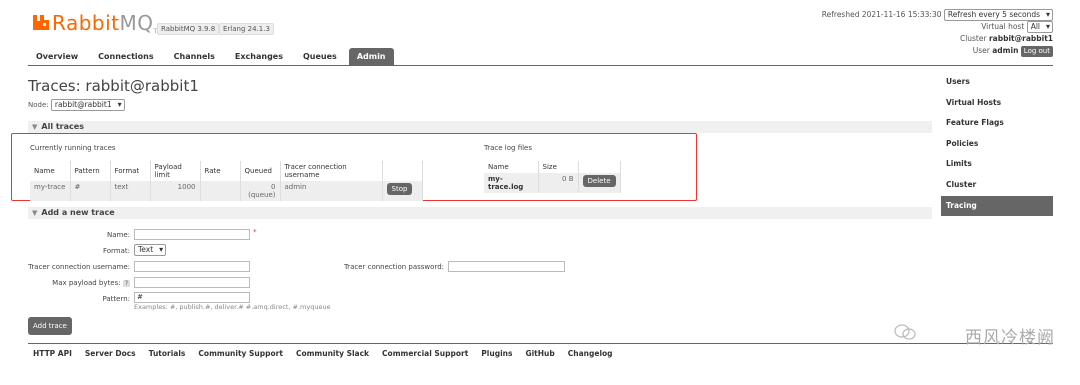 The height and width of the screenshot is (385, 1080). I want to click on table-header-row: Name Size, so click(552, 167).